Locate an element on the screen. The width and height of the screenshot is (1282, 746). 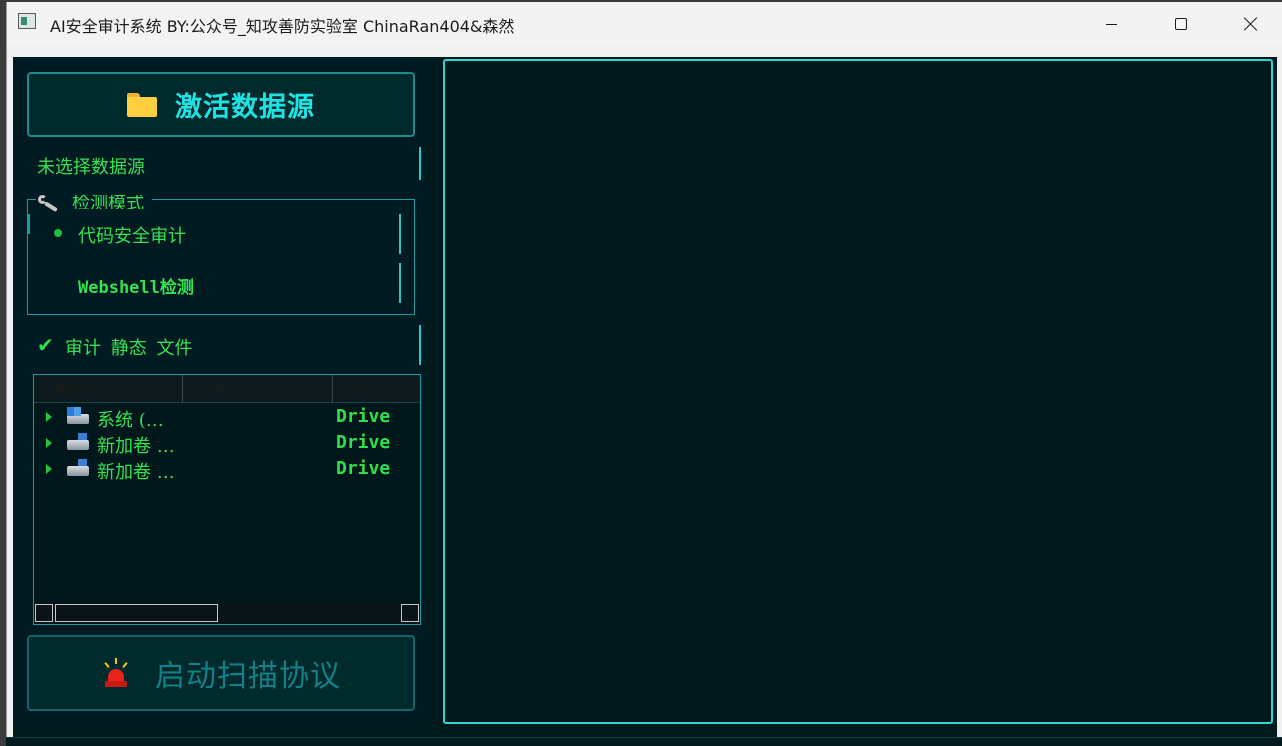
maximize-icon is located at coordinates (1181, 24).